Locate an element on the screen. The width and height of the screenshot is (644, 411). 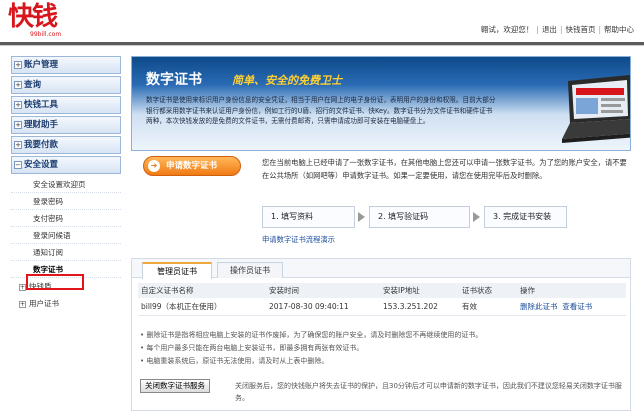
help-link: 帮助中心 is located at coordinates (619, 29).